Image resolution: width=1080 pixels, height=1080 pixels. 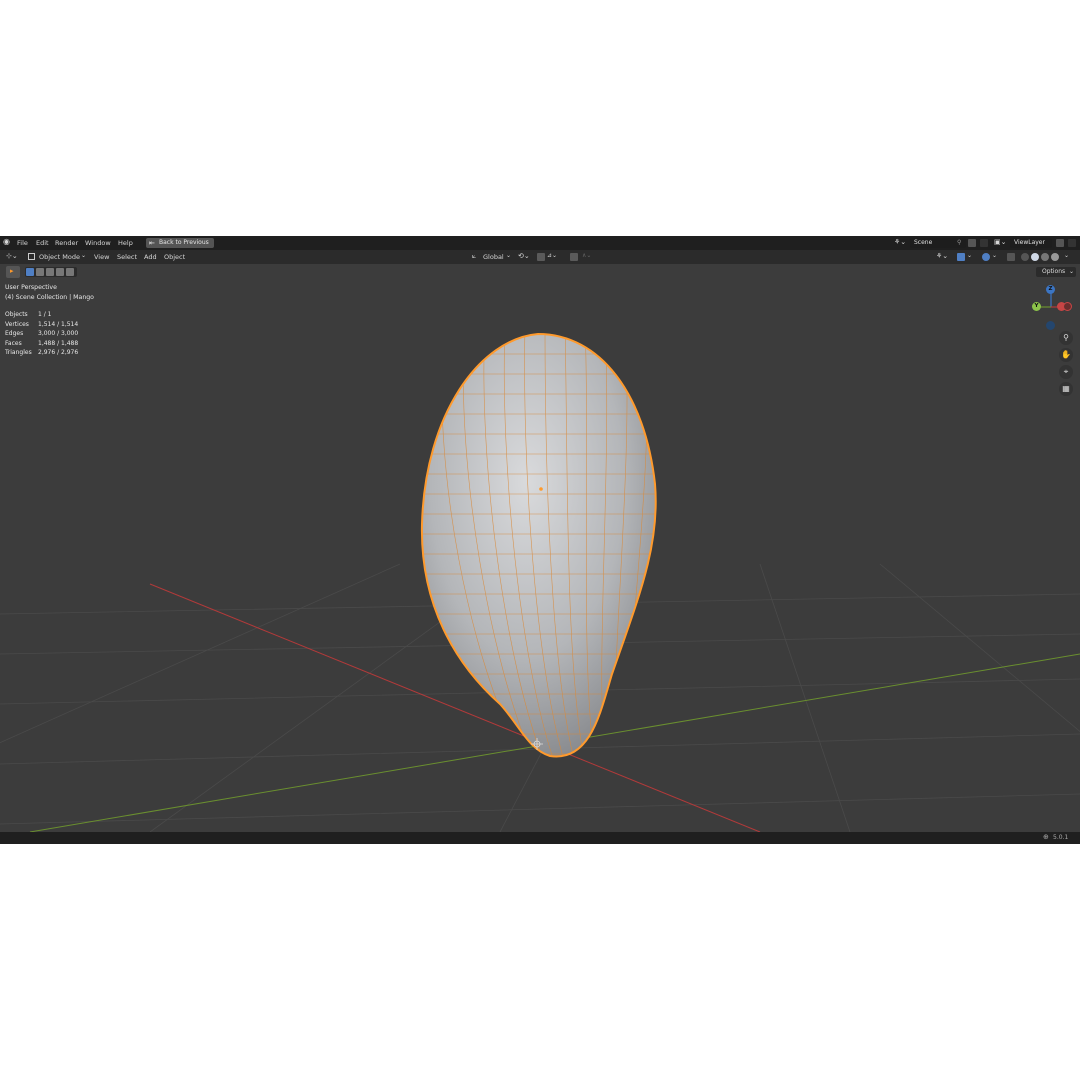 I want to click on remove-view-layer-icon, so click(x=1072, y=243).